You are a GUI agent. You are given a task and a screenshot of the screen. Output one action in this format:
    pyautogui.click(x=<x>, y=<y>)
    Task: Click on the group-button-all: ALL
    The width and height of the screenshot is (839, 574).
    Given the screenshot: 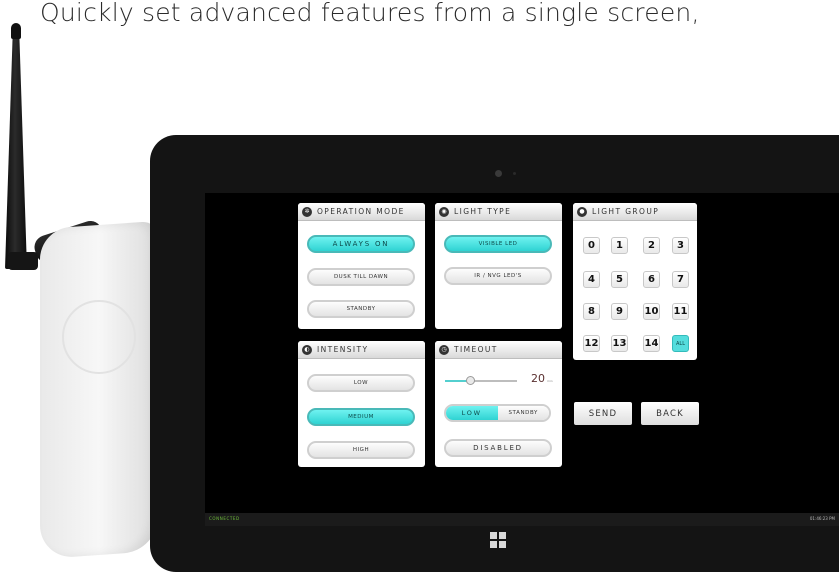 What is the action you would take?
    pyautogui.click(x=680, y=343)
    